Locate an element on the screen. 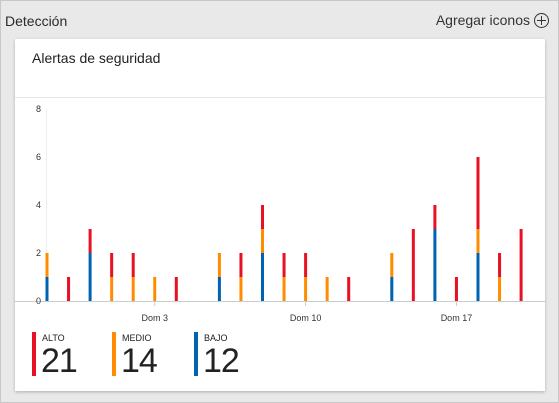  y-tick-label: 6 is located at coordinates (38, 157).